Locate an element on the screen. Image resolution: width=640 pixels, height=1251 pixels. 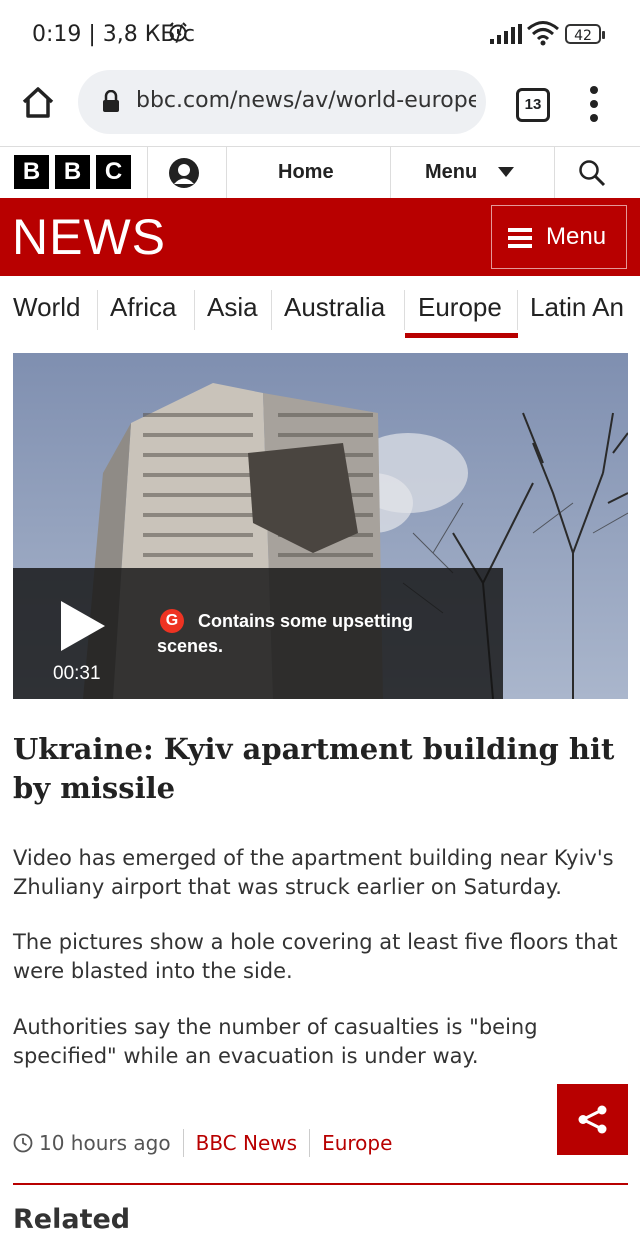
section-tab-australia: Australia is located at coordinates (334, 307).